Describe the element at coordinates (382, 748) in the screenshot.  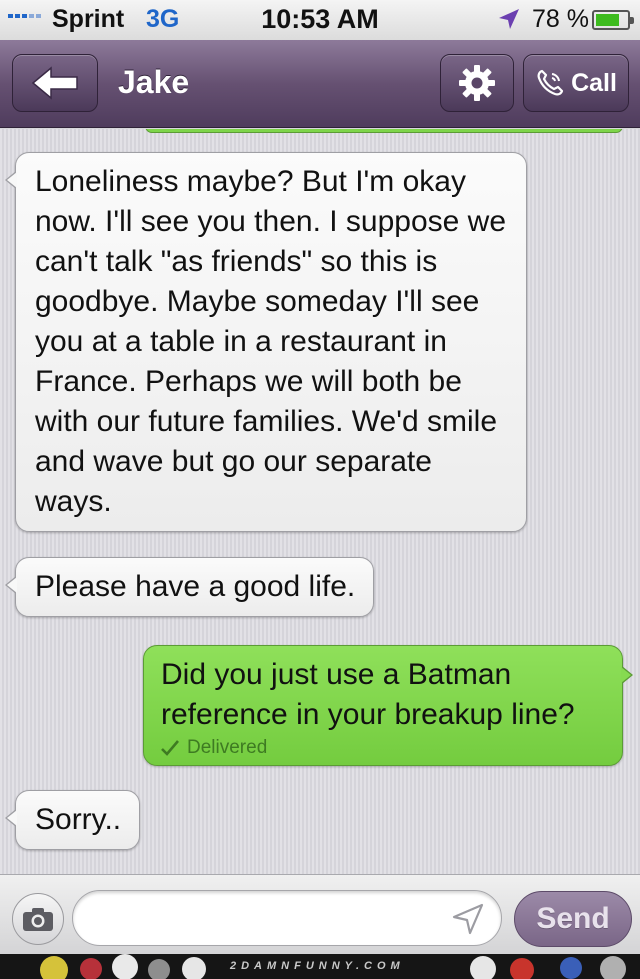
I see `delivery-status: Delivered` at that location.